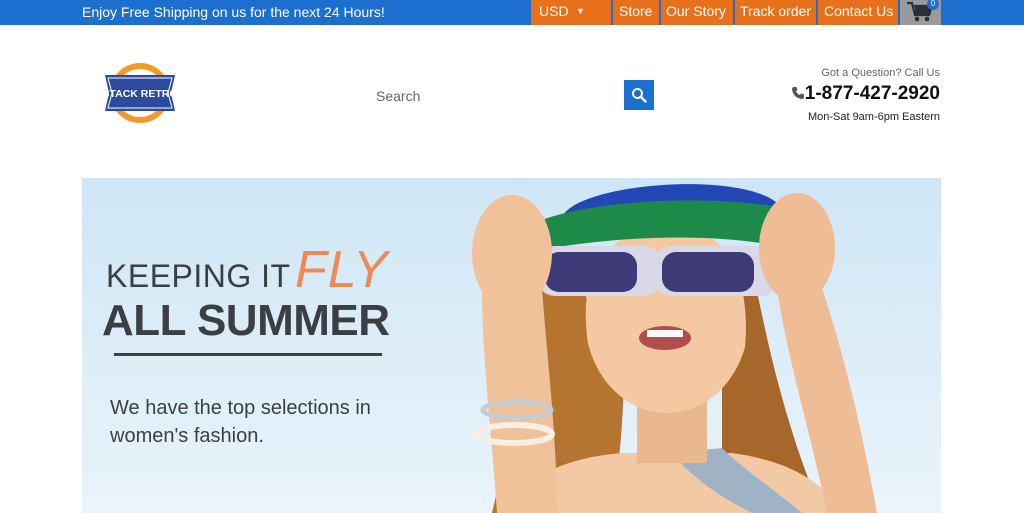 This screenshot has width=1024, height=513. I want to click on hero-headline-line2: ALL SUMMER, so click(246, 320).